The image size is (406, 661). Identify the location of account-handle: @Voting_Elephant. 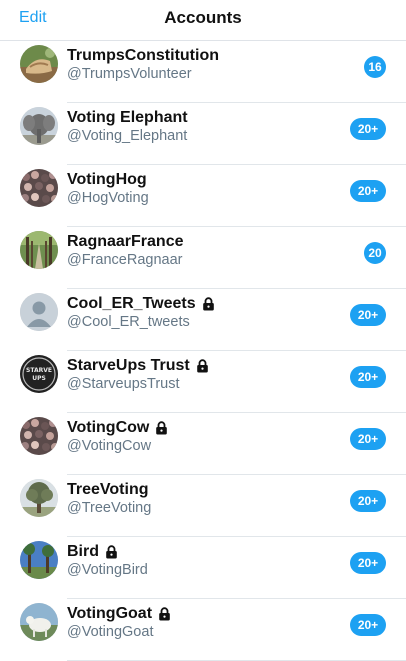
(127, 136).